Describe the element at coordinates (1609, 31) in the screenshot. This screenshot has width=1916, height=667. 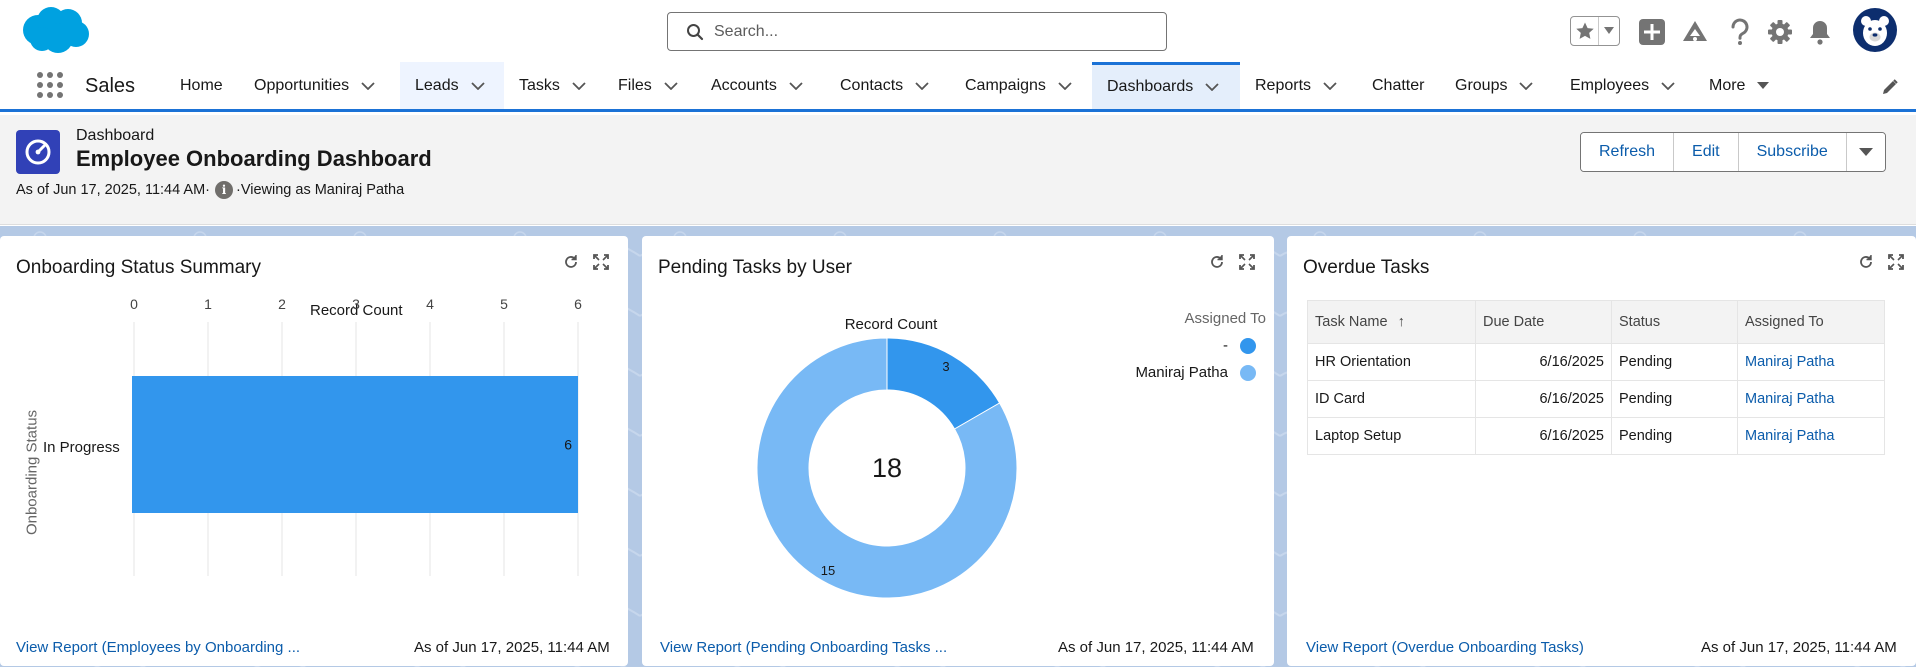
I see `favorites-menu-button` at that location.